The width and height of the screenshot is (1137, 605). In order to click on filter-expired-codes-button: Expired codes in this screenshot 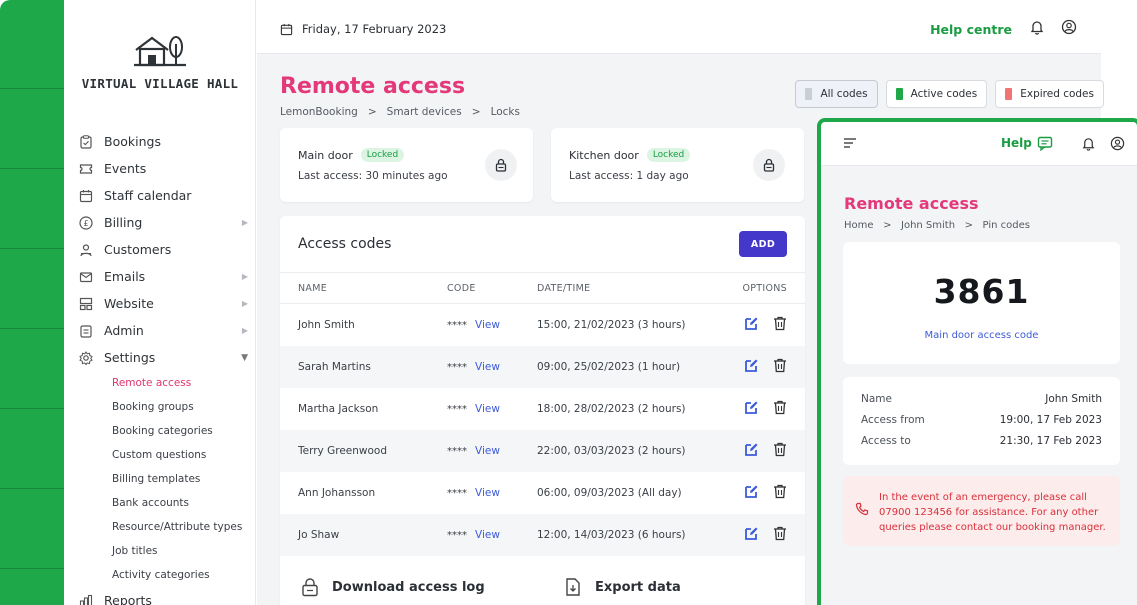, I will do `click(1049, 94)`.